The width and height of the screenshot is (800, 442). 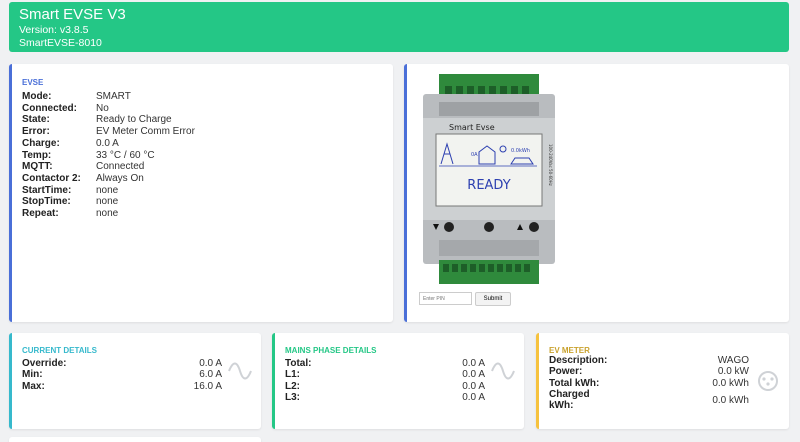 What do you see at coordinates (520, 151) in the screenshot?
I see `screen-energy-label: 0.0kWh` at bounding box center [520, 151].